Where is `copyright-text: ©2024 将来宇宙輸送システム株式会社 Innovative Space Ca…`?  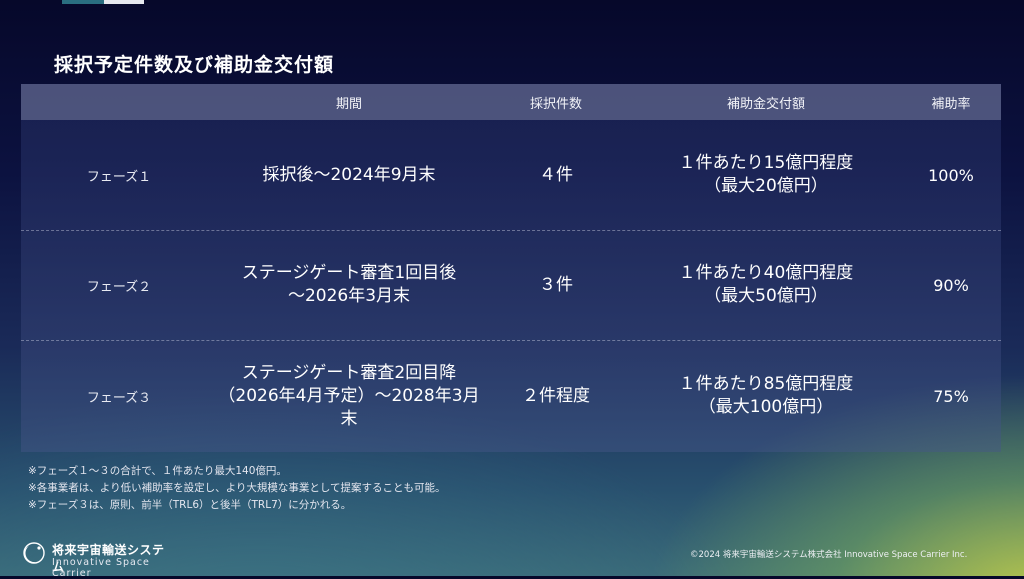
copyright-text: ©2024 将来宇宙輸送システム株式会社 Innovative Space Ca… is located at coordinates (829, 555).